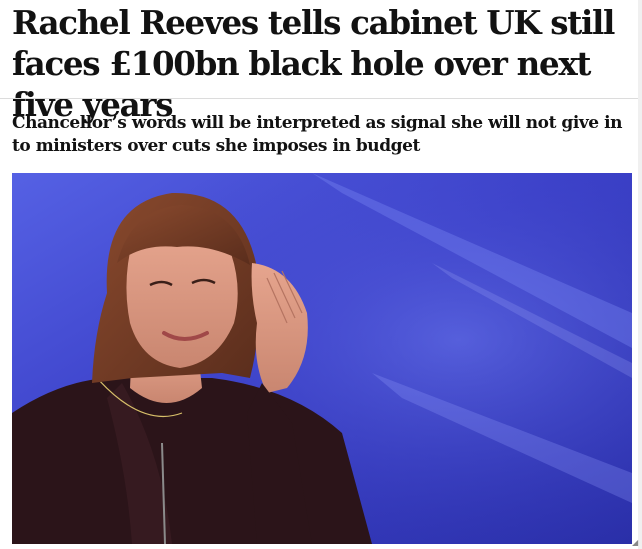 Image resolution: width=642 pixels, height=549 pixels. I want to click on scrollbar-edge, so click(640, 274).